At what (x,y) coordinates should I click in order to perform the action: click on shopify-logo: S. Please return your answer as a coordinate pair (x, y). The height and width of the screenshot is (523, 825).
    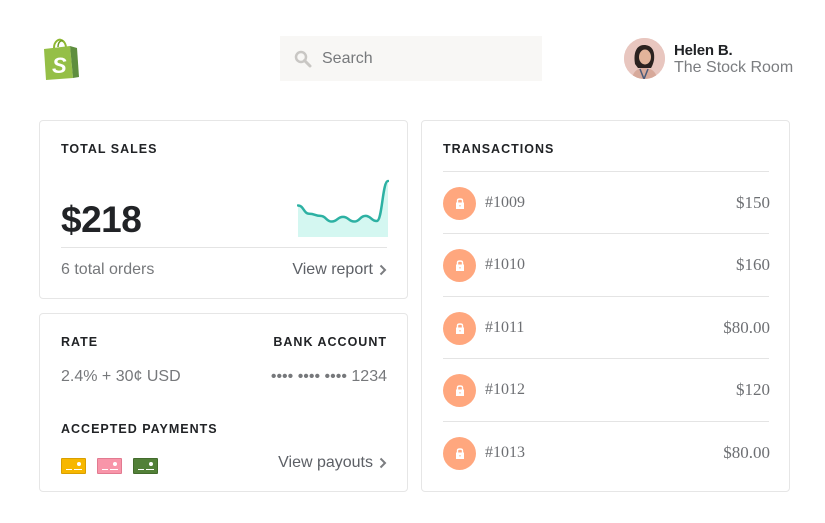
    Looking at the image, I should click on (61, 59).